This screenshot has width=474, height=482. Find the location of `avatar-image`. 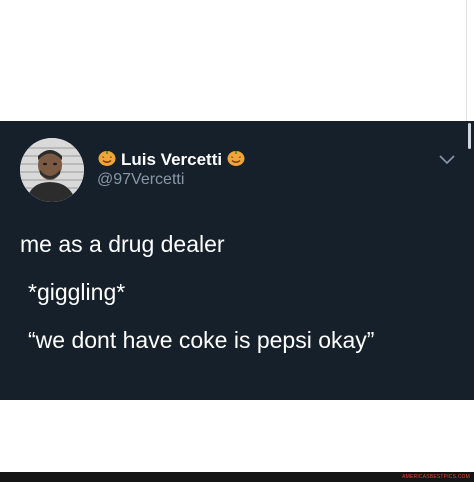

avatar-image is located at coordinates (52, 170).